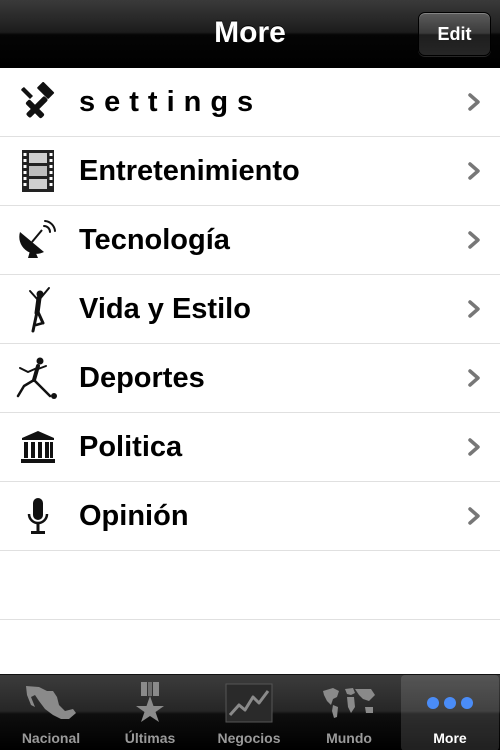 Image resolution: width=500 pixels, height=751 pixels. What do you see at coordinates (450, 703) in the screenshot?
I see `more-dots-icon` at bounding box center [450, 703].